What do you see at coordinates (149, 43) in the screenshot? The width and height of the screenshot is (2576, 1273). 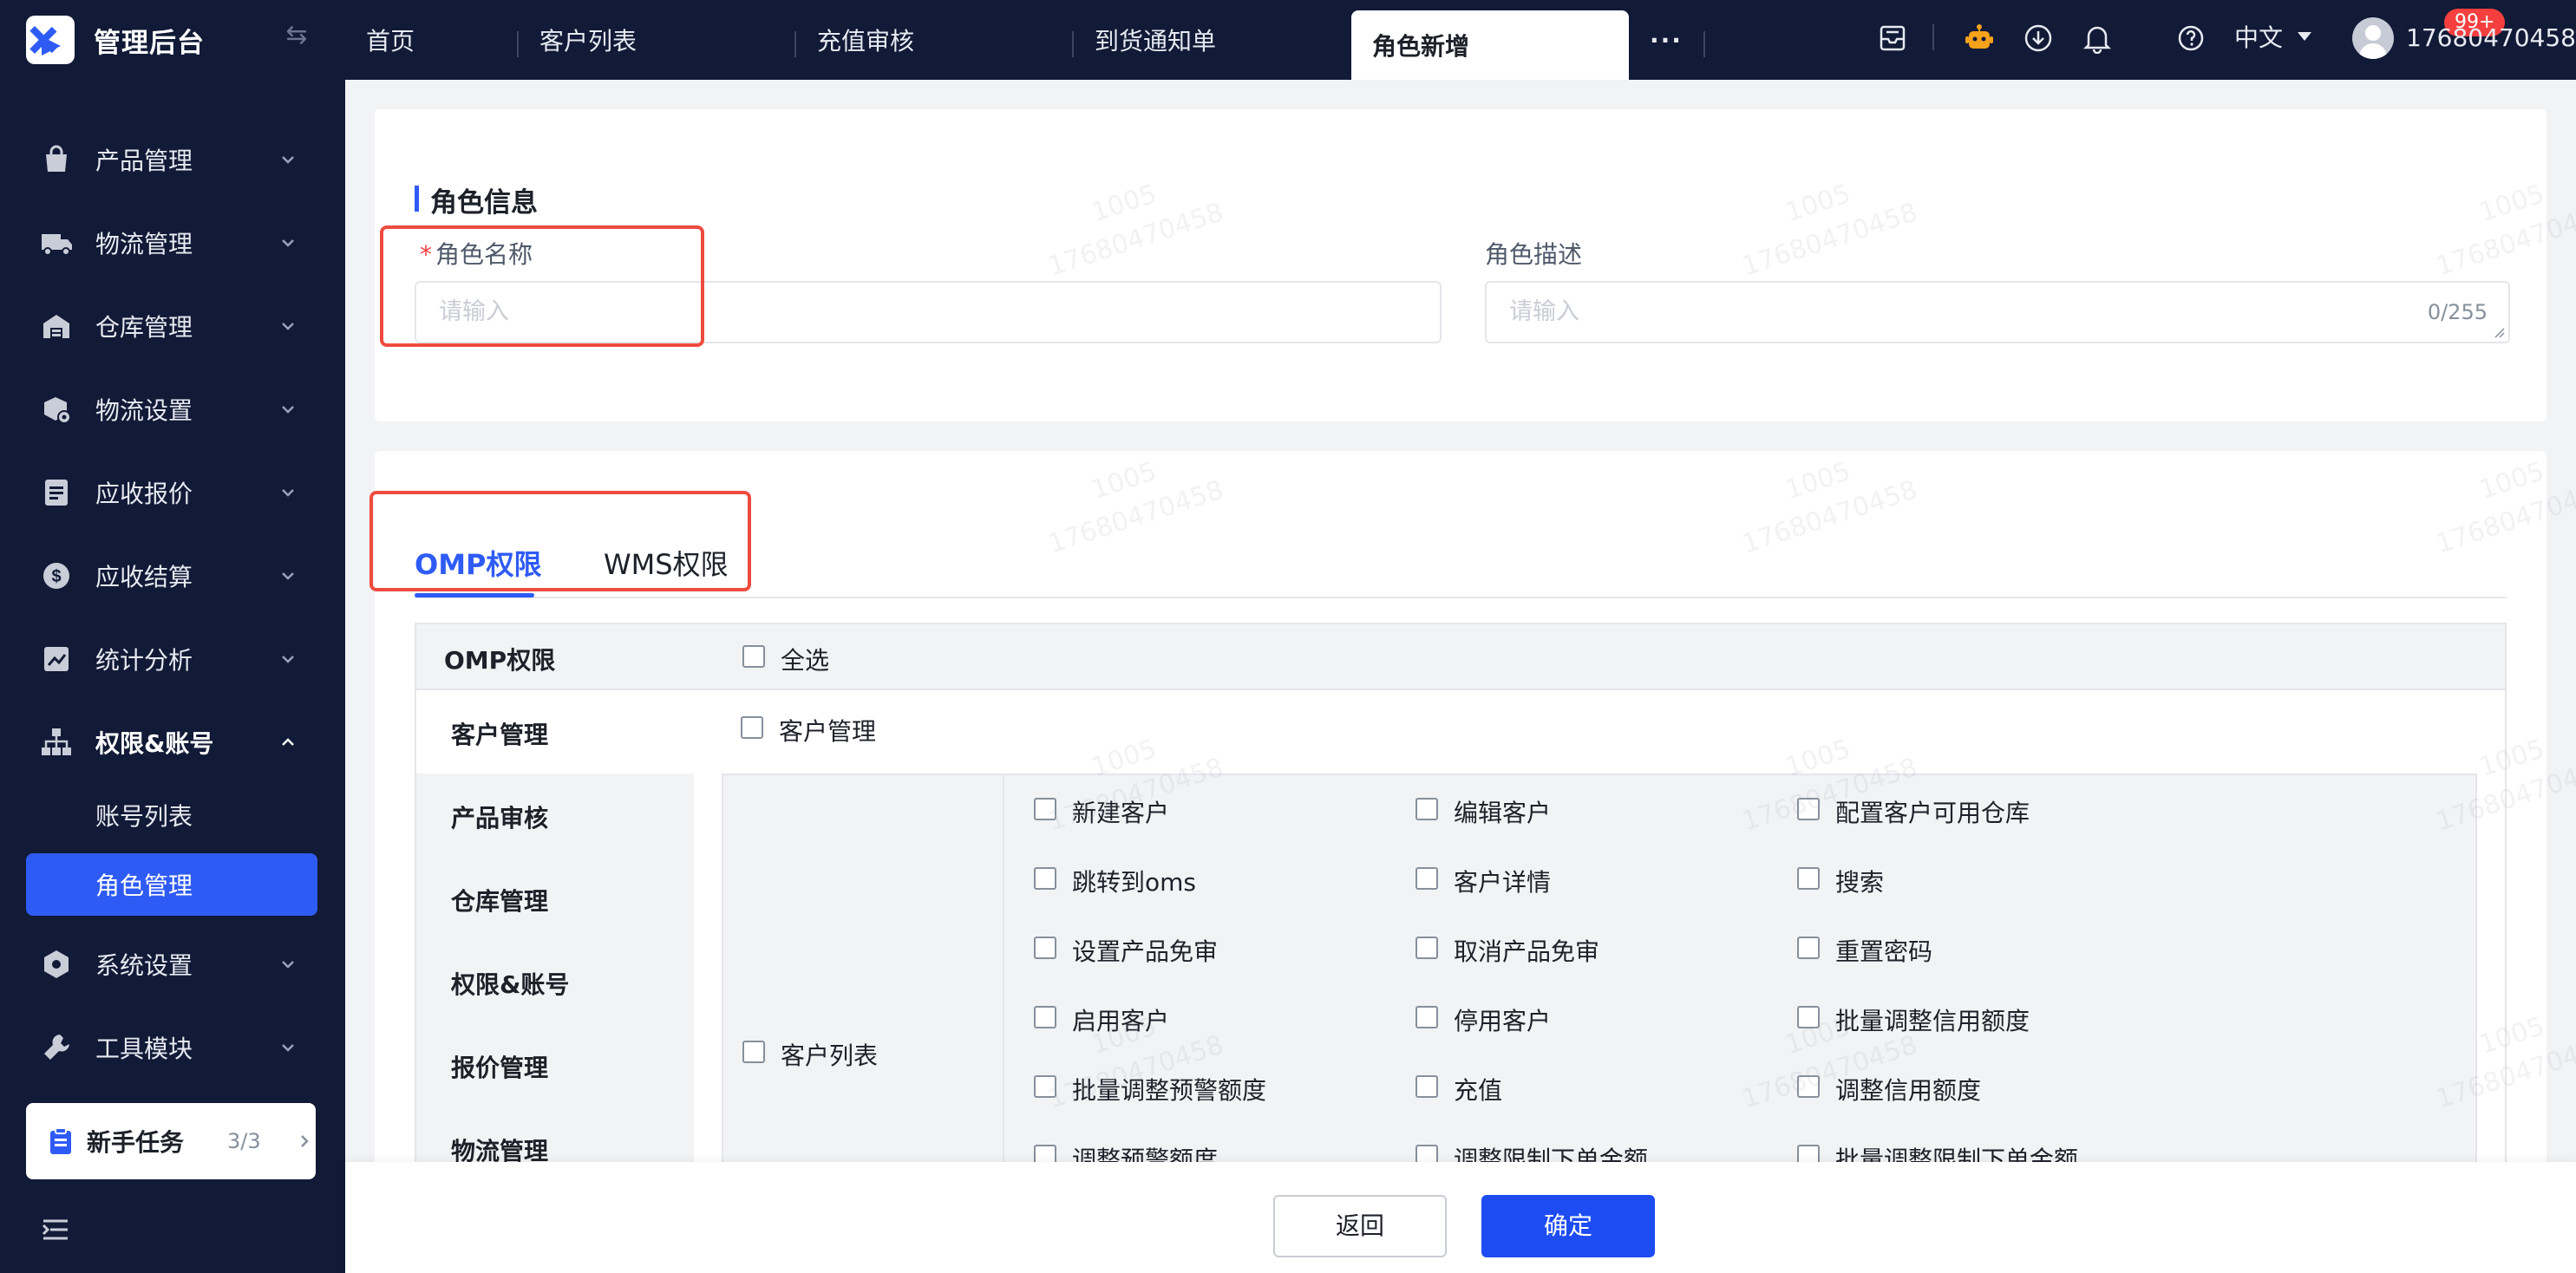 I see `app-title: 管理后台` at bounding box center [149, 43].